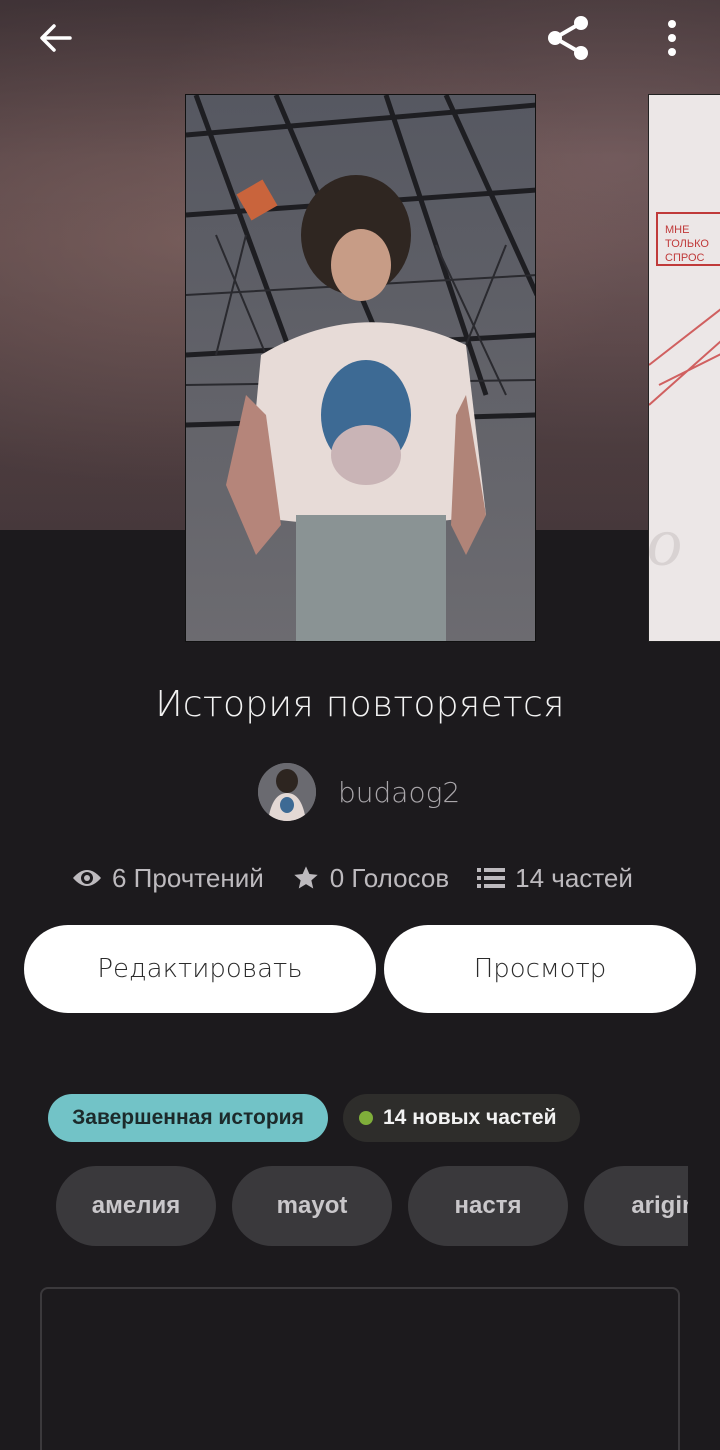 The image size is (720, 1450). I want to click on story-title: История повторяется, so click(360, 704).